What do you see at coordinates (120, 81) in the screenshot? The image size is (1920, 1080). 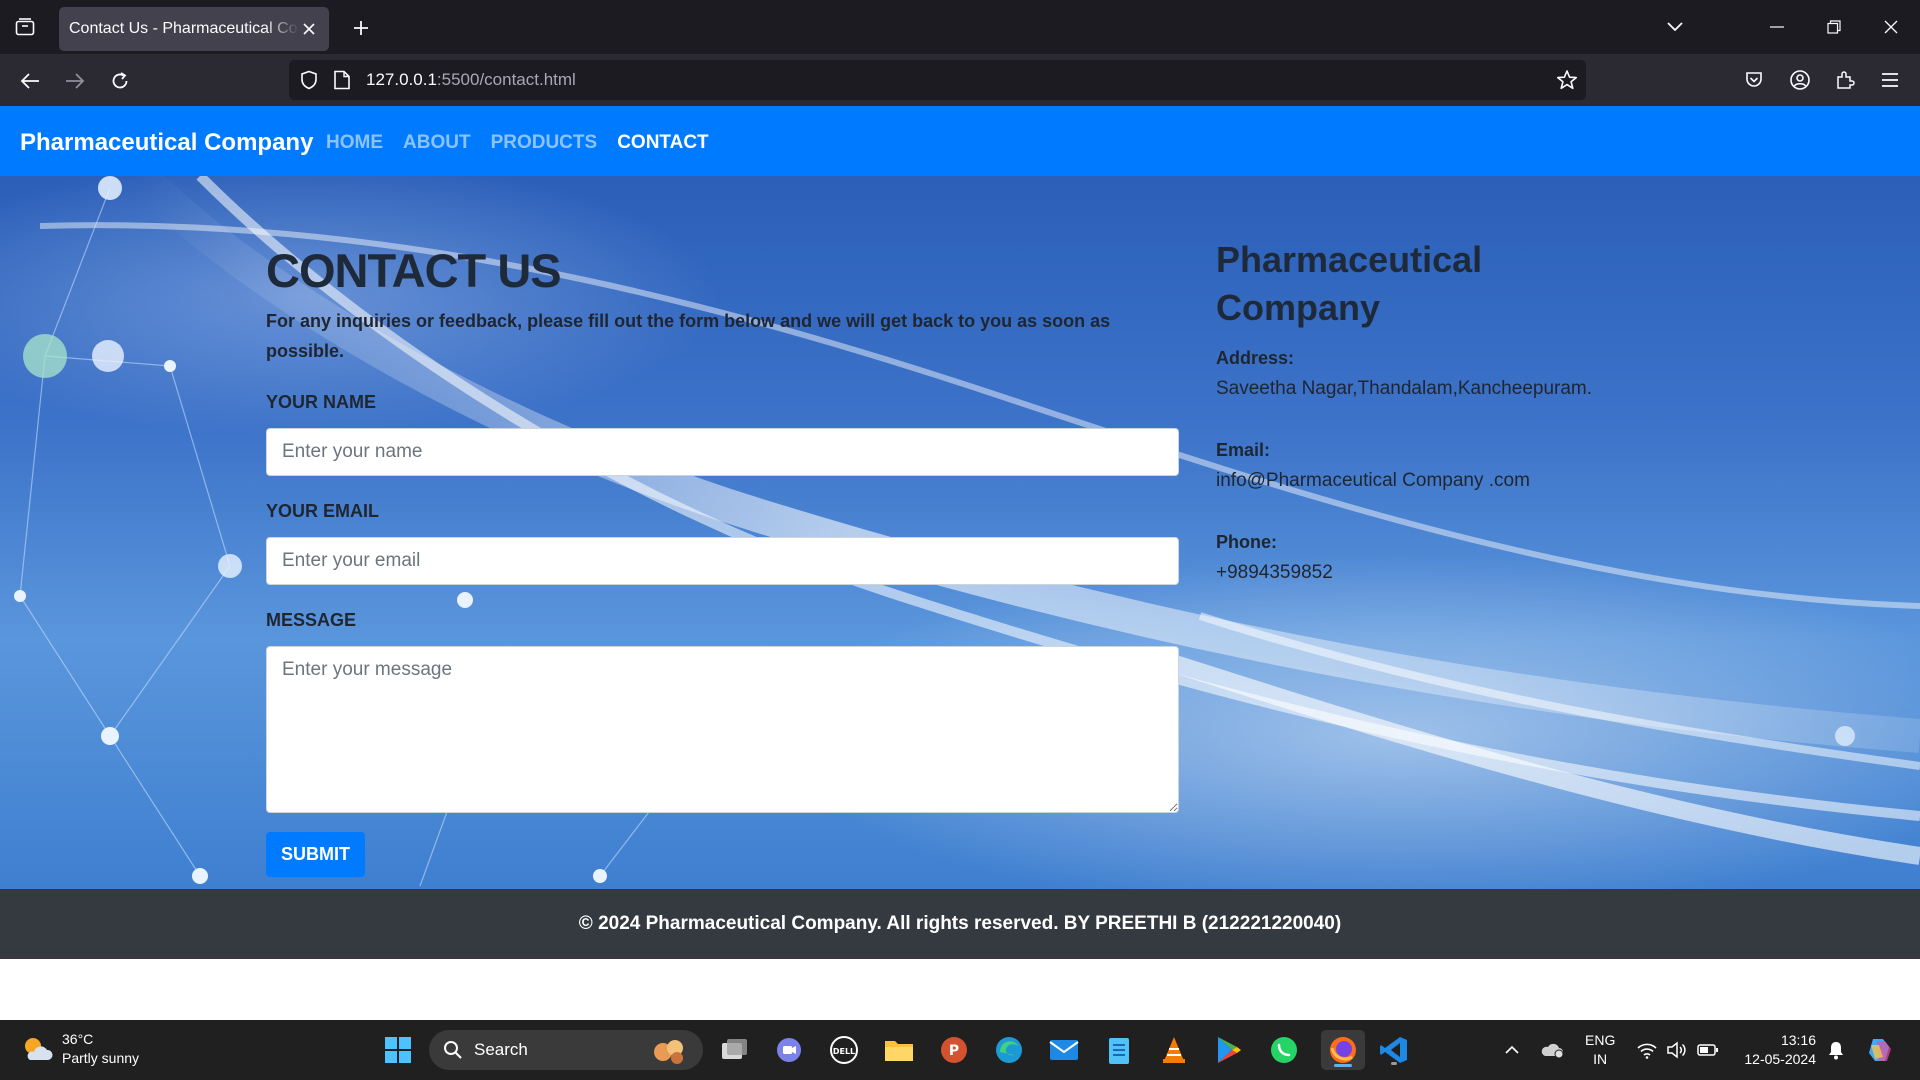 I see `reload-icon` at bounding box center [120, 81].